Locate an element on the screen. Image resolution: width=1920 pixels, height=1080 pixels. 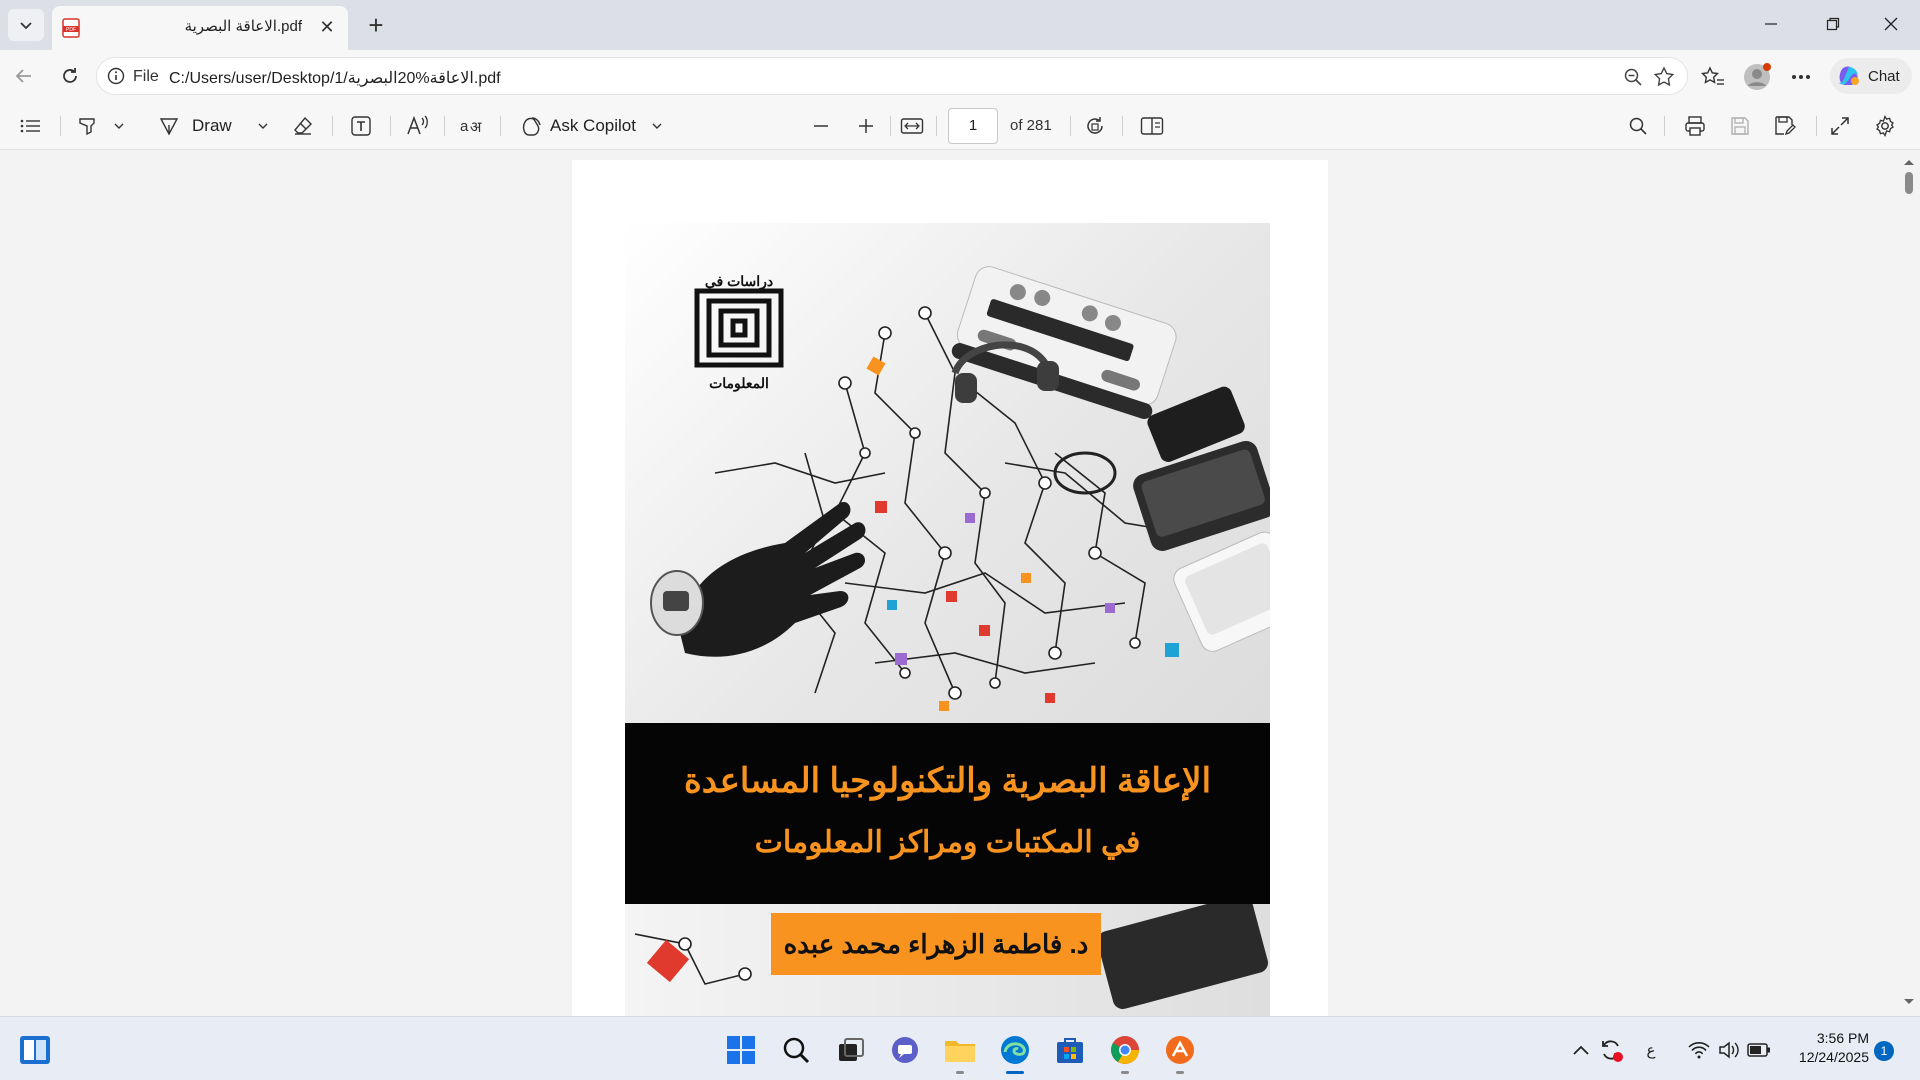
eraser-icon is located at coordinates (303, 125).